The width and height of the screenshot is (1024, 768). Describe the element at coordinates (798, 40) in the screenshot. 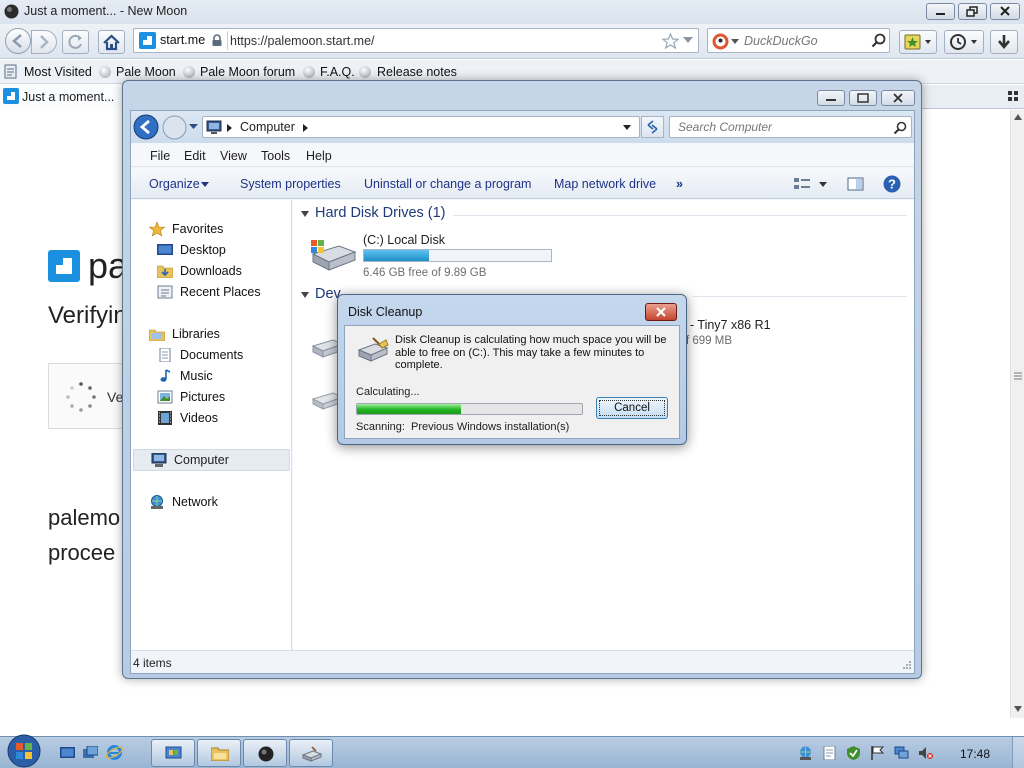

I see `search-box: DuckDuckGo` at that location.